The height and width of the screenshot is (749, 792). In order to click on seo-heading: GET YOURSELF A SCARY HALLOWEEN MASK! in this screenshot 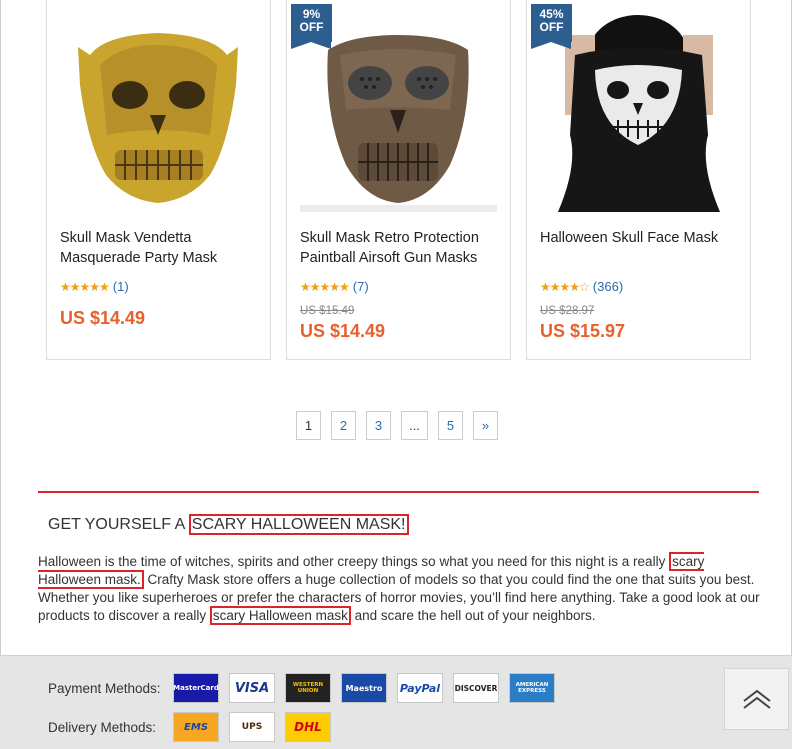, I will do `click(228, 524)`.